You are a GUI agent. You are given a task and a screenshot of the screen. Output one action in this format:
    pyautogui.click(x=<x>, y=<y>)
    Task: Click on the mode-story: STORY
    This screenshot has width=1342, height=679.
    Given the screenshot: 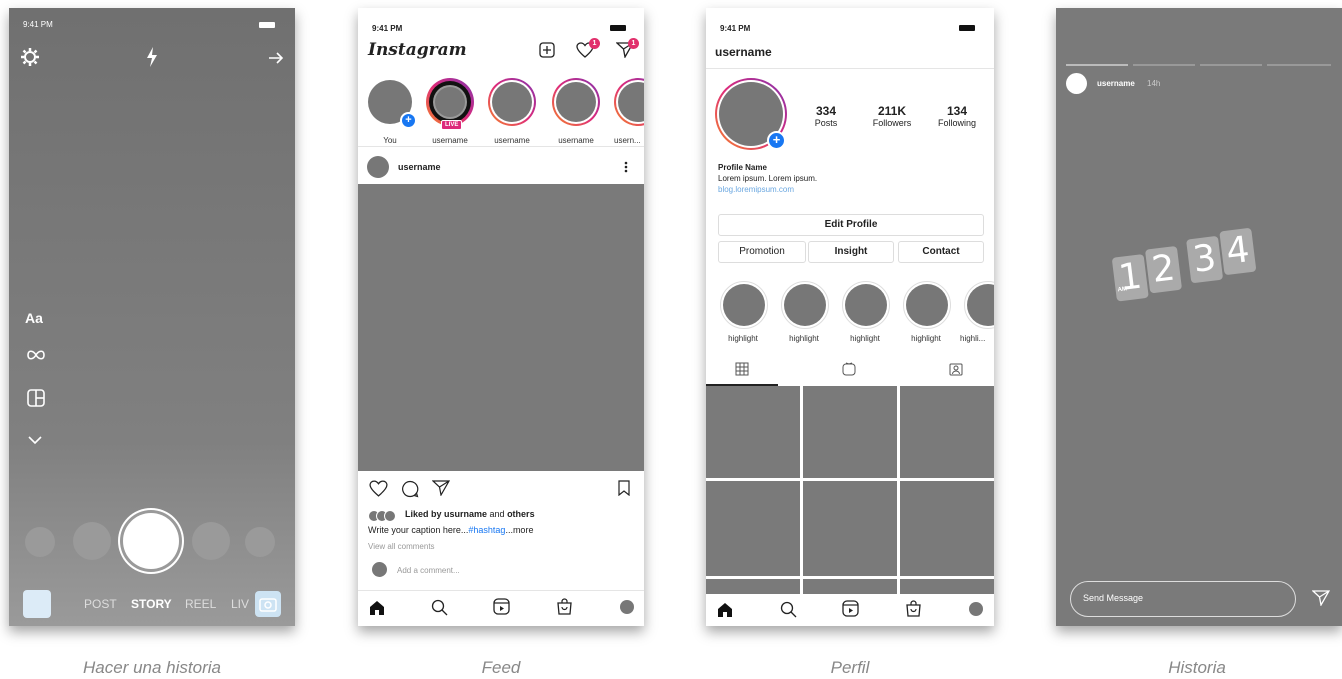 What is the action you would take?
    pyautogui.click(x=151, y=604)
    